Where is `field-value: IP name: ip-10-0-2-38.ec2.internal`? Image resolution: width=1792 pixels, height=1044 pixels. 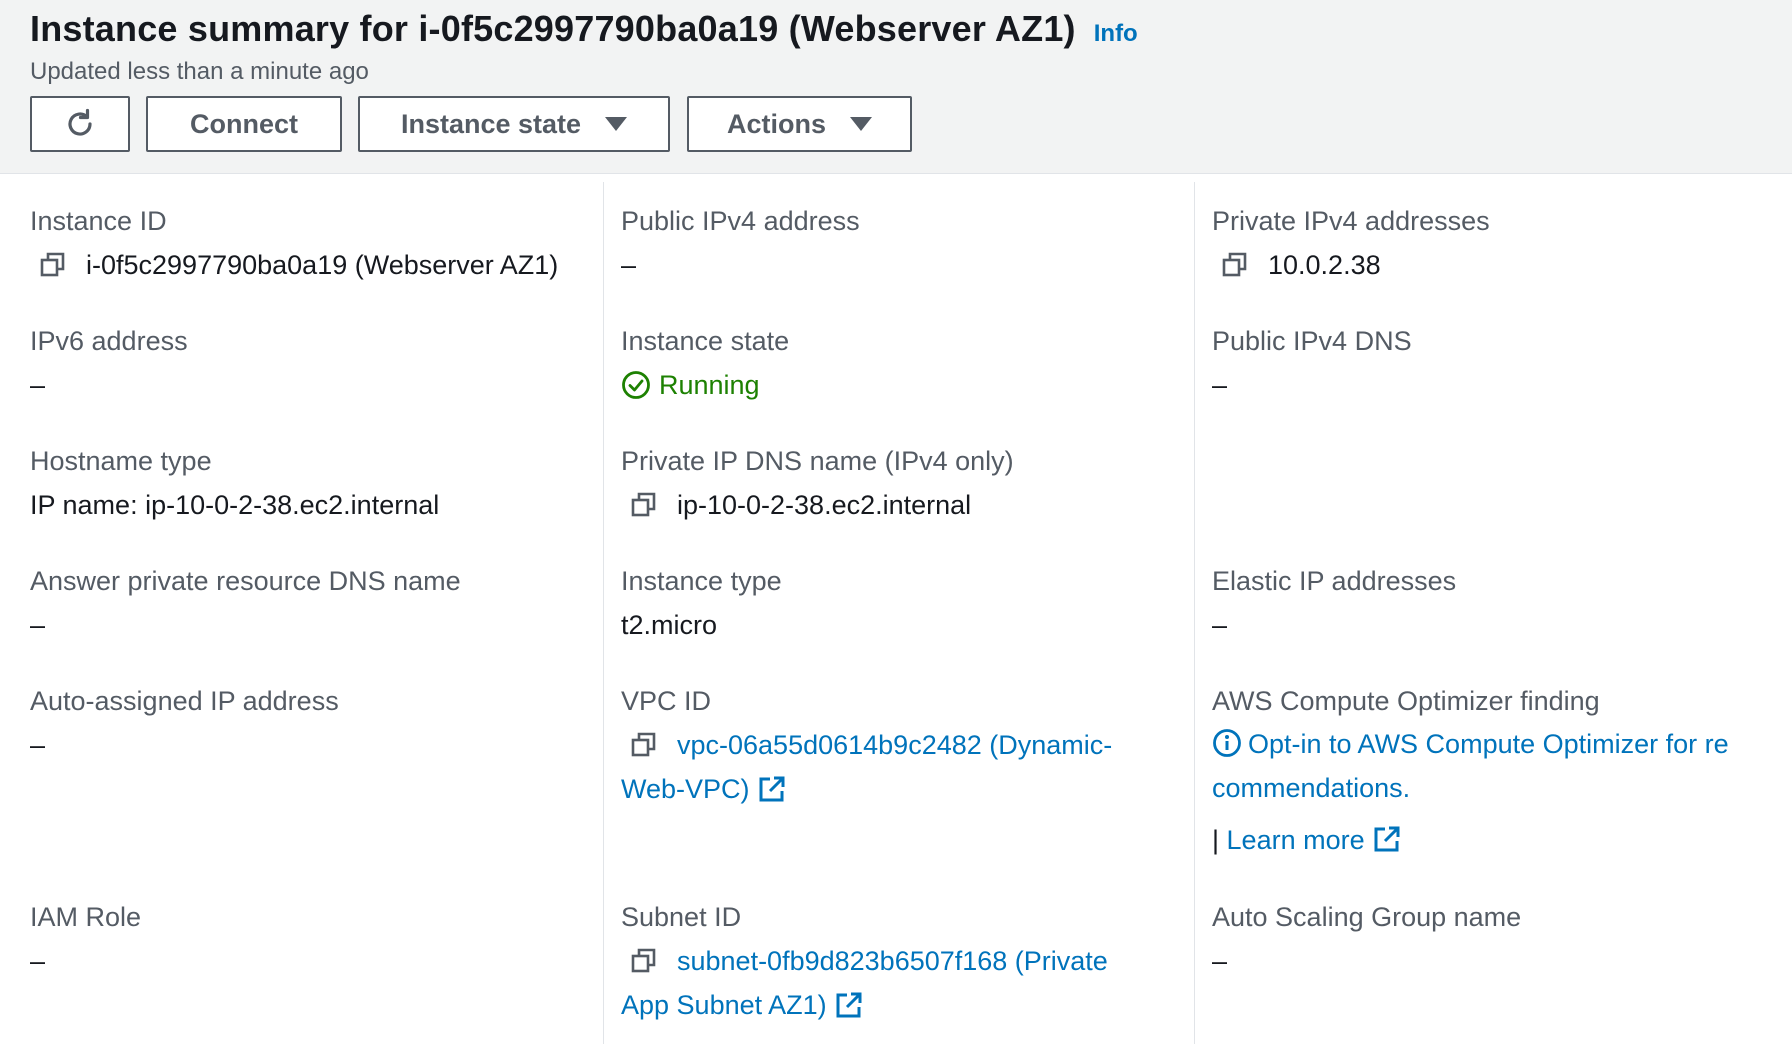
field-value: IP name: ip-10-0-2-38.ec2.internal is located at coordinates (235, 505).